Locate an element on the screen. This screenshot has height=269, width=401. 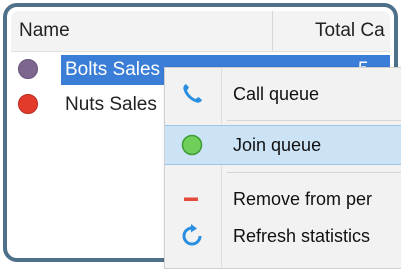
column-divider is located at coordinates (272, 31).